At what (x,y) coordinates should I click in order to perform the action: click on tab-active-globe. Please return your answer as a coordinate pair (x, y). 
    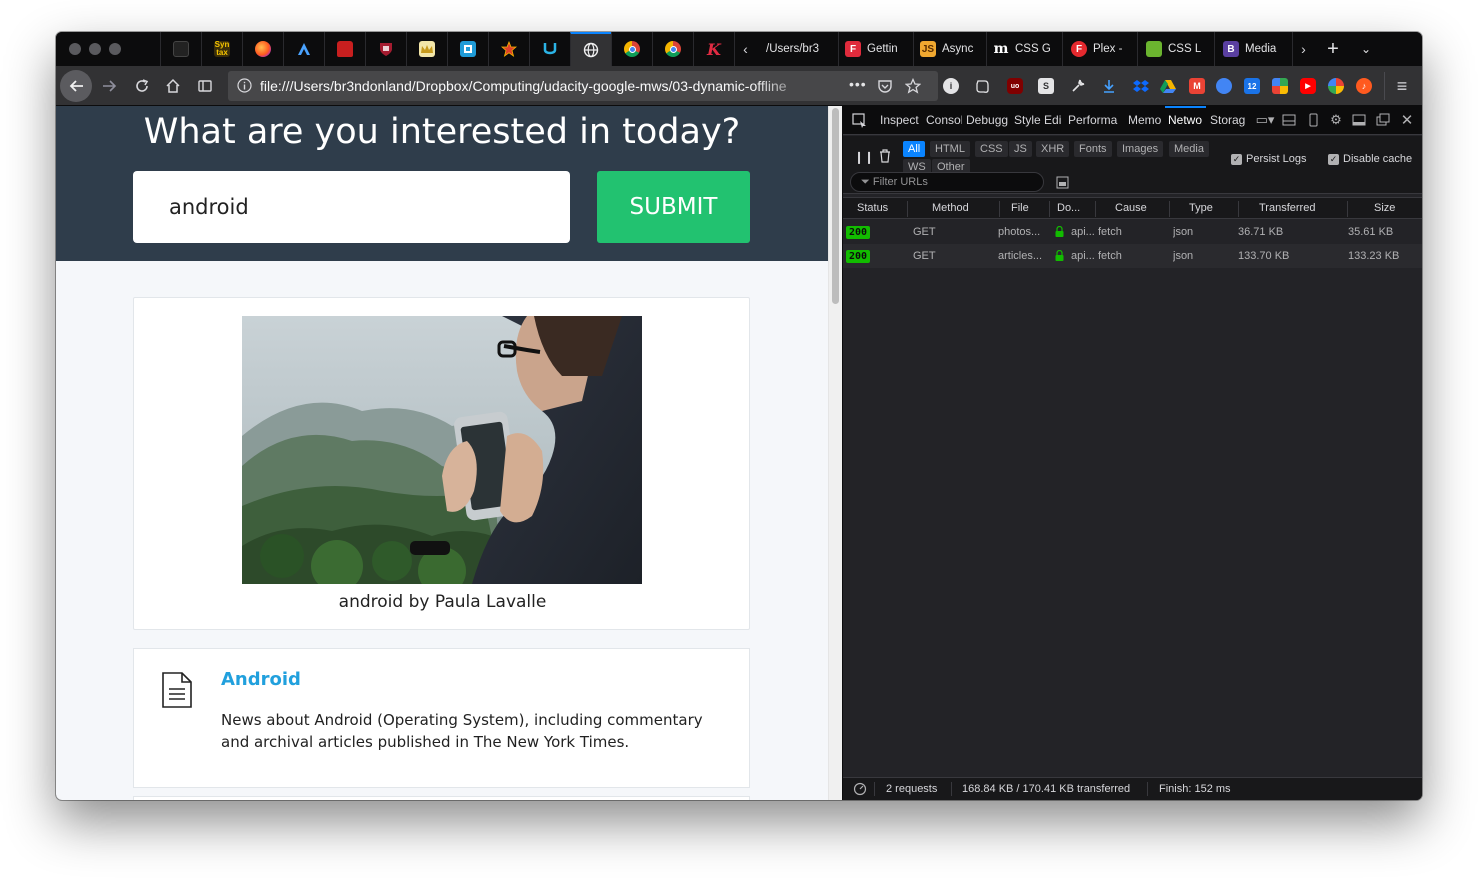
    Looking at the image, I should click on (590, 49).